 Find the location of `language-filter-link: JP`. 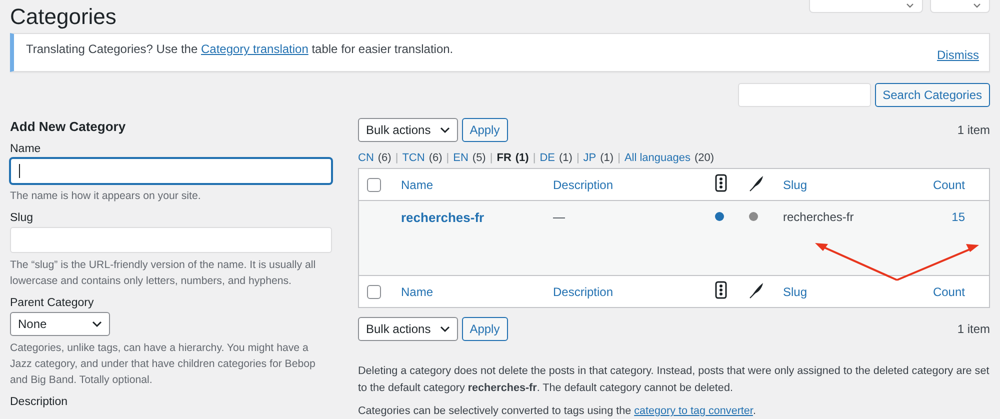

language-filter-link: JP is located at coordinates (589, 158).